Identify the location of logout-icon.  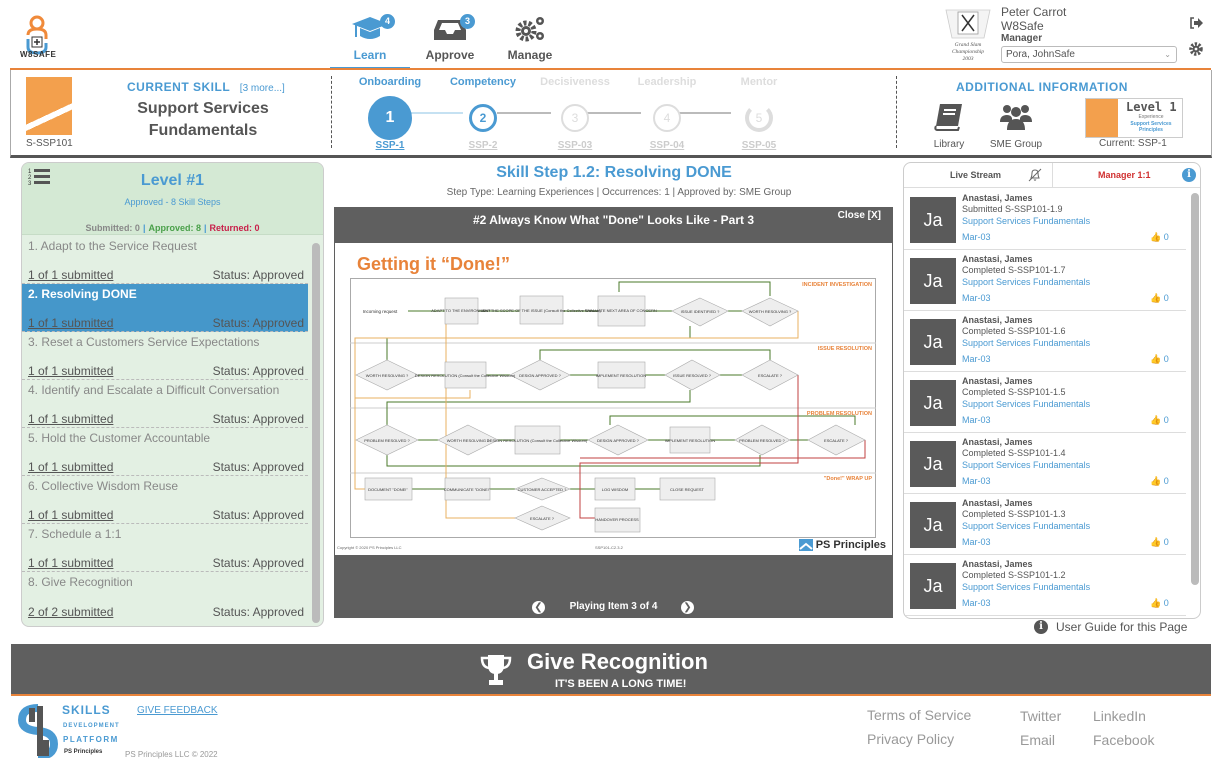
(1196, 23).